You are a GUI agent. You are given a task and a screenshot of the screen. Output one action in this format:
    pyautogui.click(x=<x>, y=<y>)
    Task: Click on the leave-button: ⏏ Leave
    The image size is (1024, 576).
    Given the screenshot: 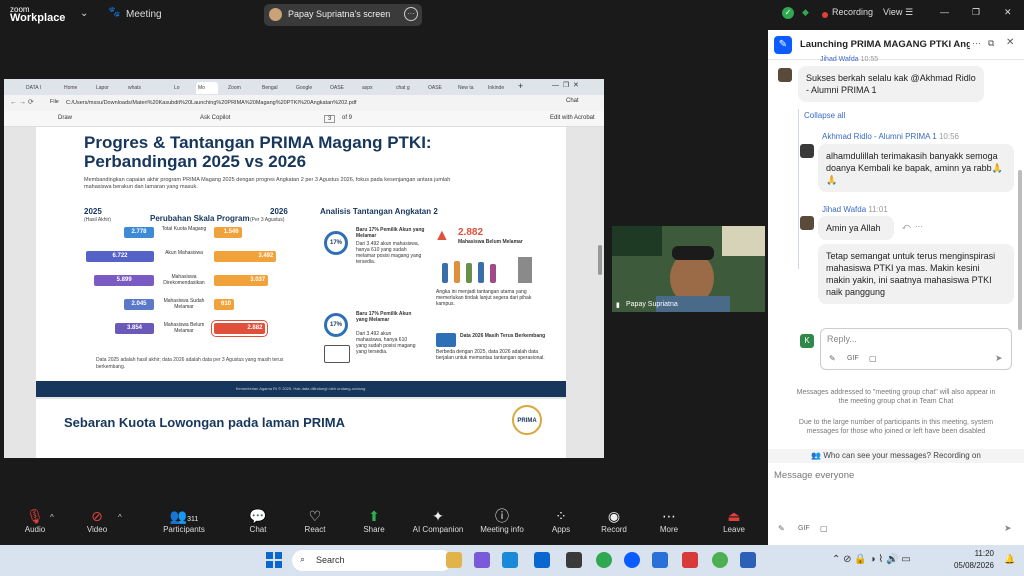 What is the action you would take?
    pyautogui.click(x=734, y=519)
    